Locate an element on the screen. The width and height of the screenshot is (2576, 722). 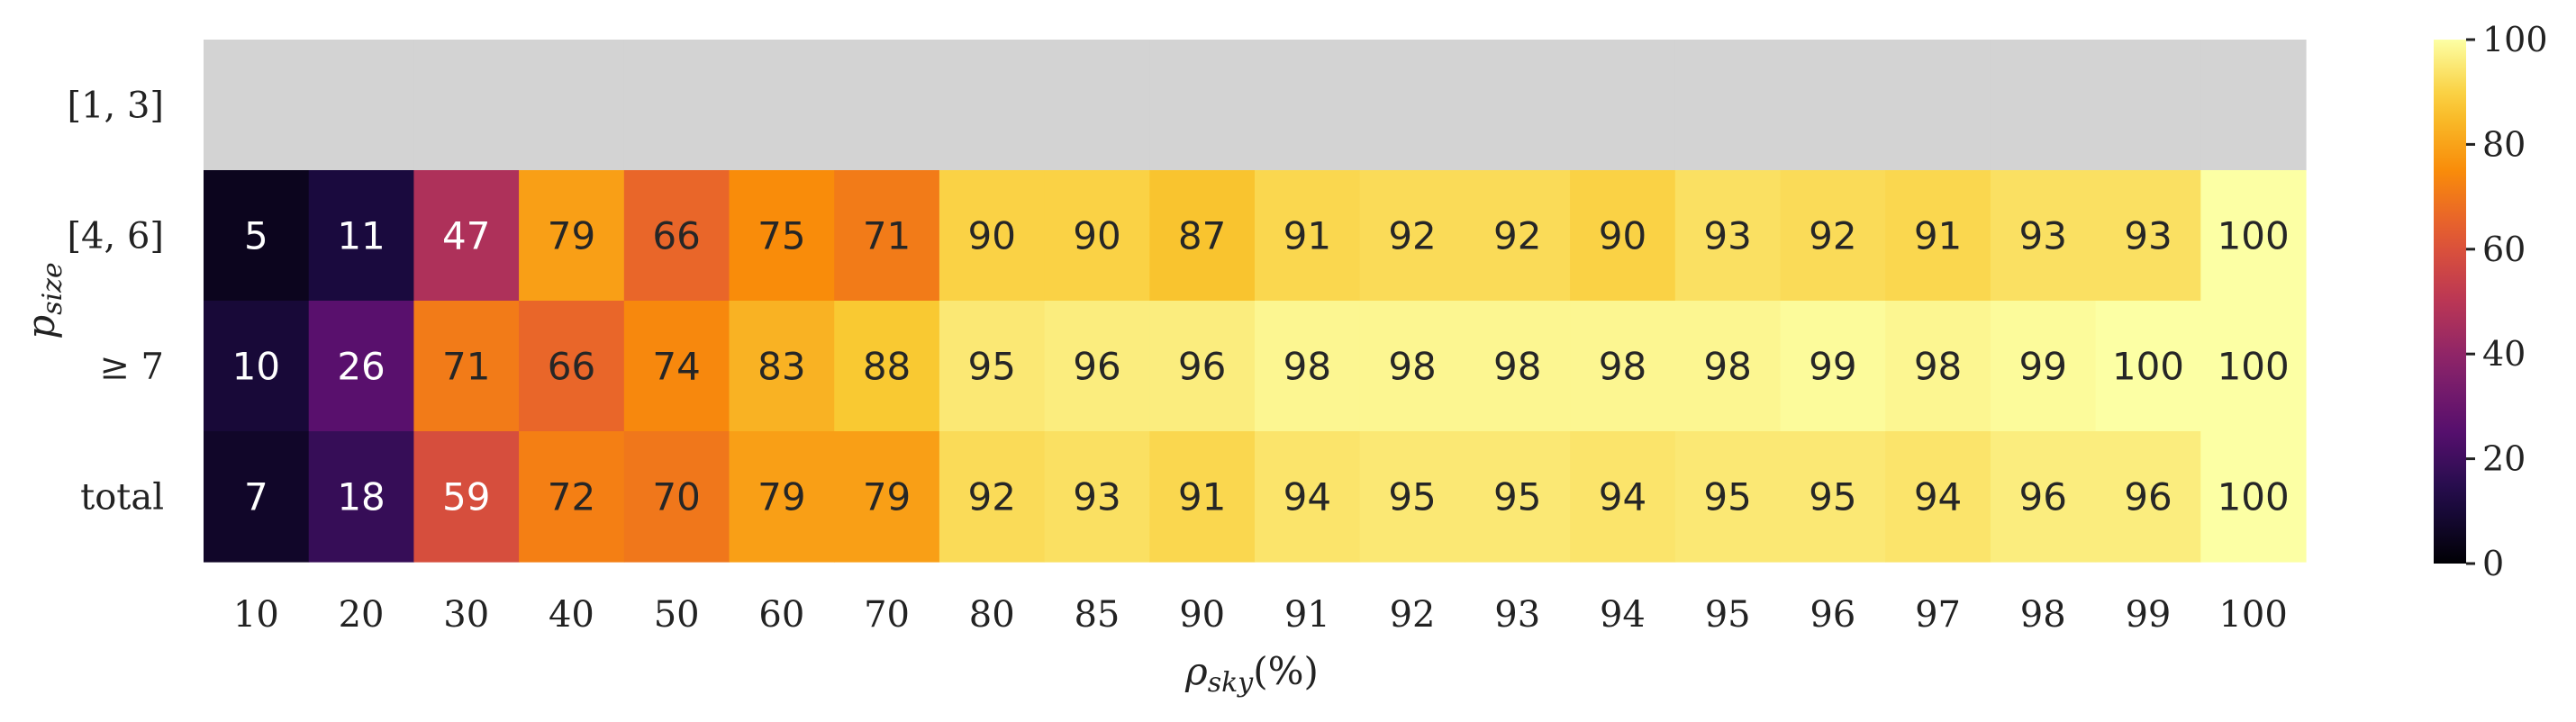
x-tick-label: 99 is located at coordinates (2148, 615).